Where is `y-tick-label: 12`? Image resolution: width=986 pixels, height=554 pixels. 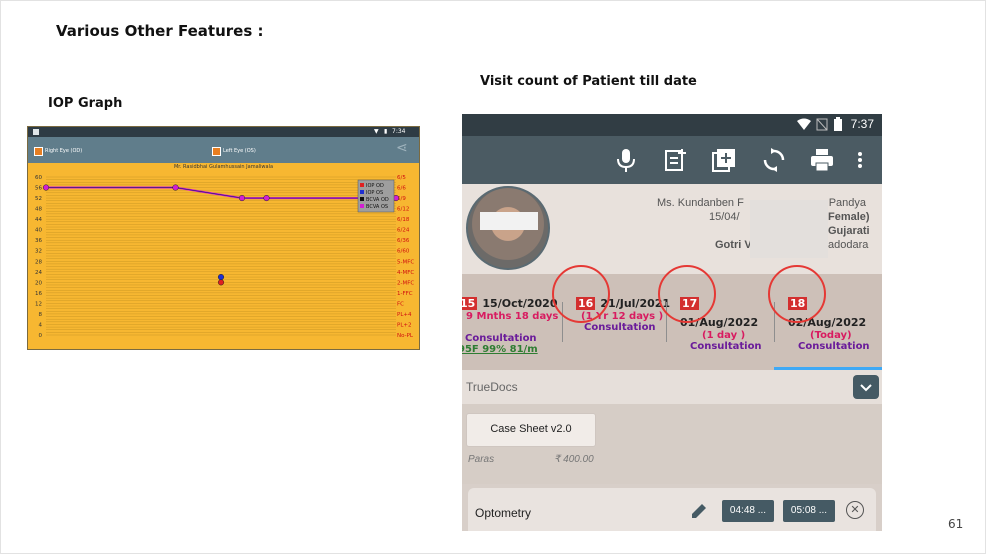 y-tick-label: 12 is located at coordinates (38, 304).